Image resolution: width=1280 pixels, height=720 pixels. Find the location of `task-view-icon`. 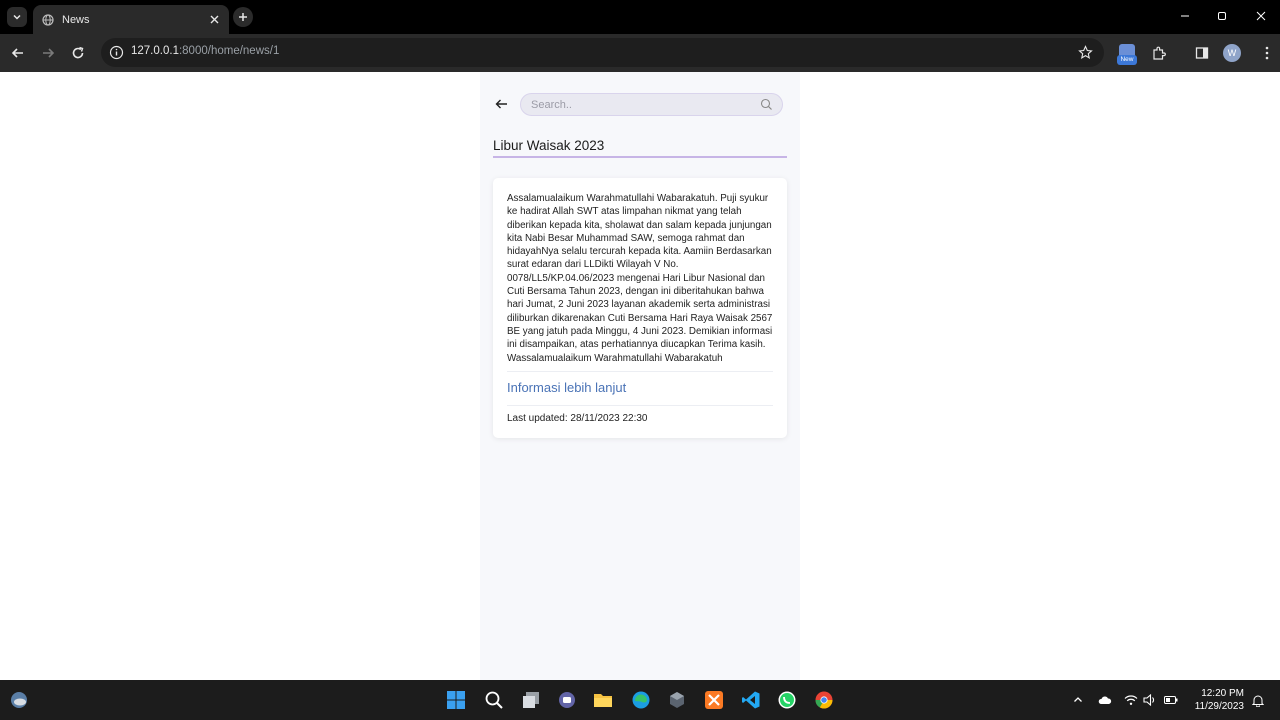

task-view-icon is located at coordinates (531, 700).